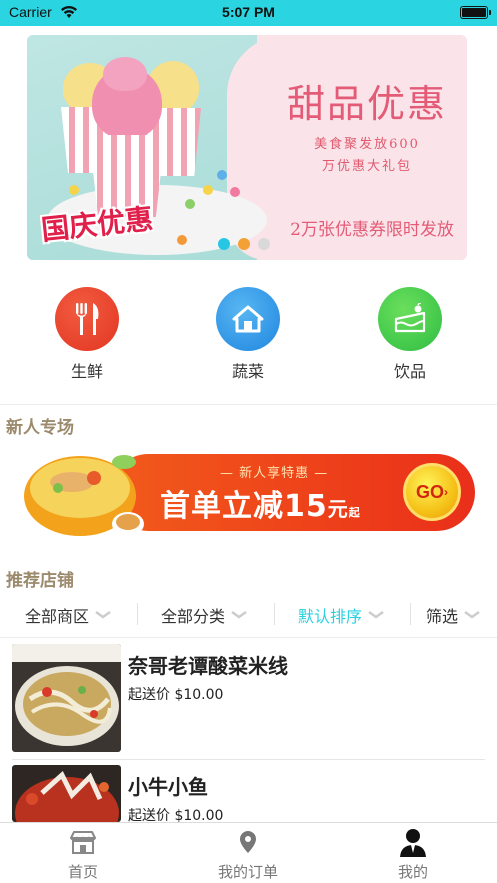 This screenshot has width=497, height=883. I want to click on tab-label: 我的, so click(412, 872).